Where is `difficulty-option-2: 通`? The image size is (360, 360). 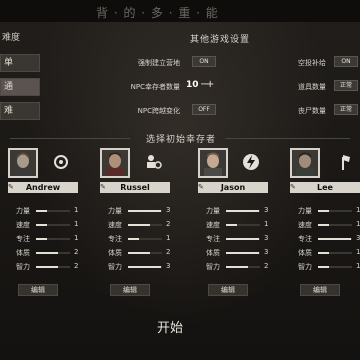 difficulty-option-2: 通 is located at coordinates (20, 87).